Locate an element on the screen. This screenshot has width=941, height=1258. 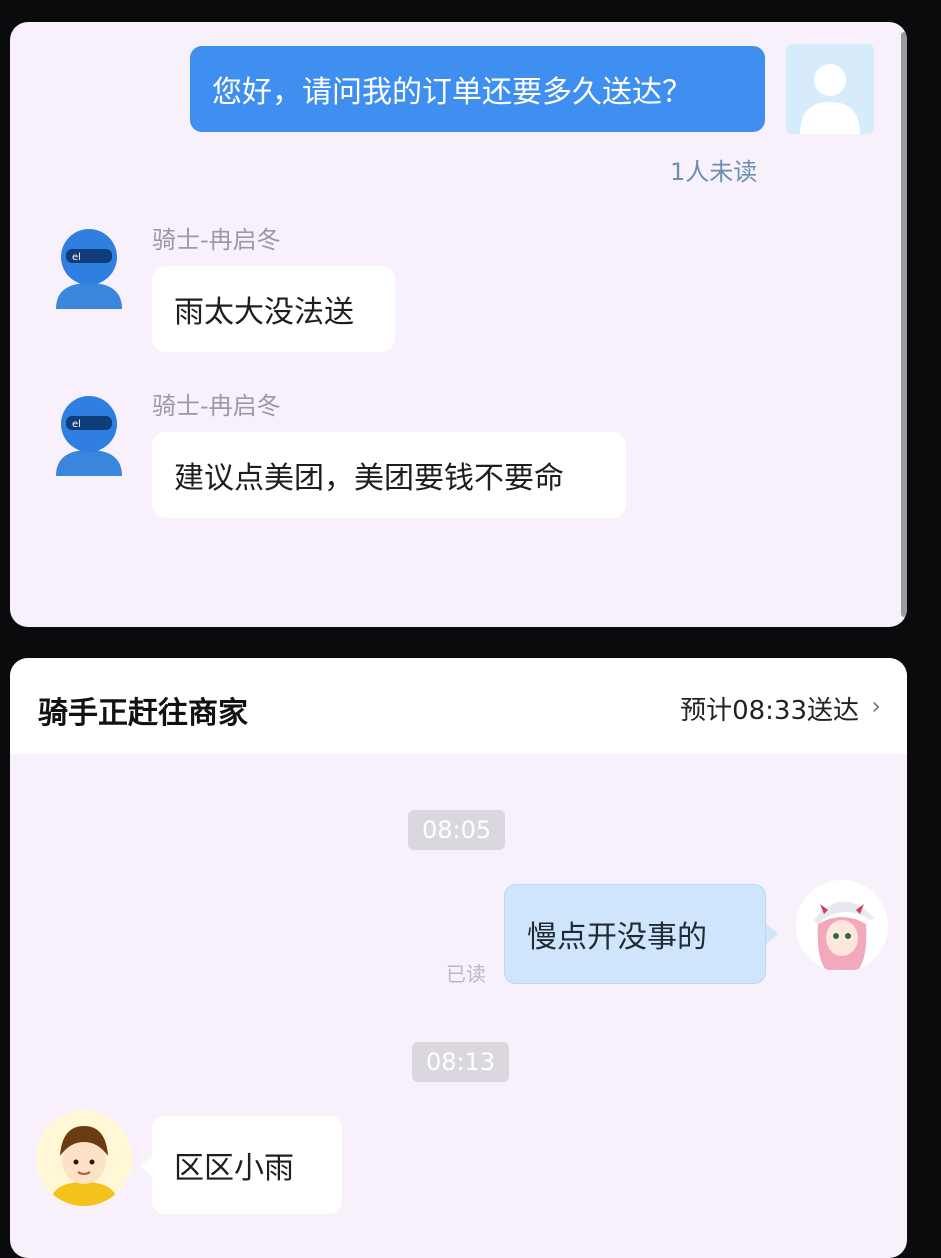
rider-message-bubble-2: 建议点美团，美团要钱不要命 is located at coordinates (389, 475).